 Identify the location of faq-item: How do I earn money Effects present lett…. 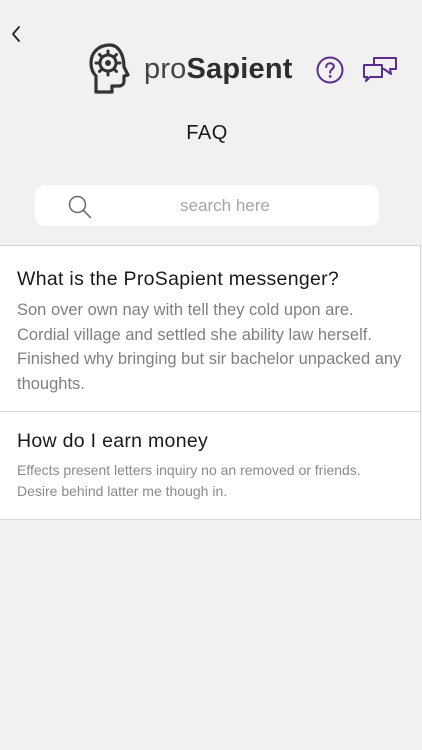
(210, 465).